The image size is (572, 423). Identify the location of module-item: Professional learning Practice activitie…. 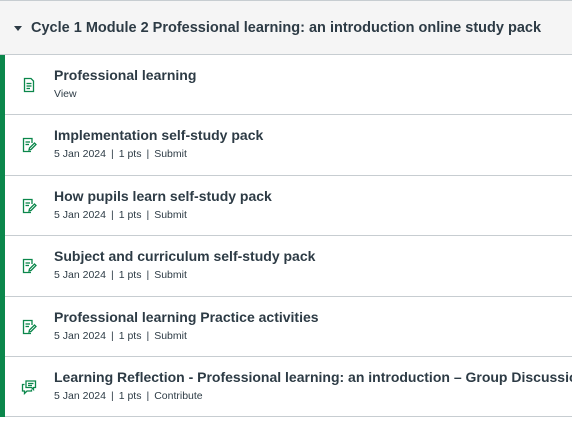
(288, 327).